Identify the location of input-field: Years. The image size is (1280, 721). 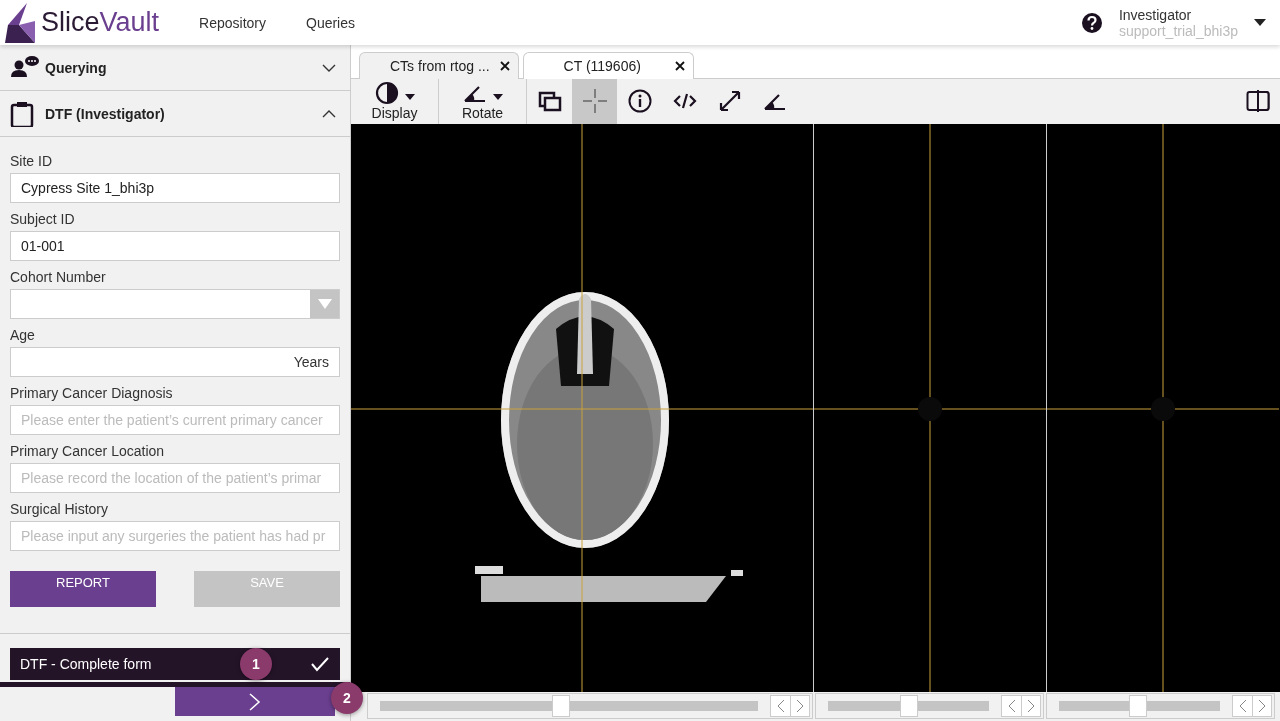
(175, 362).